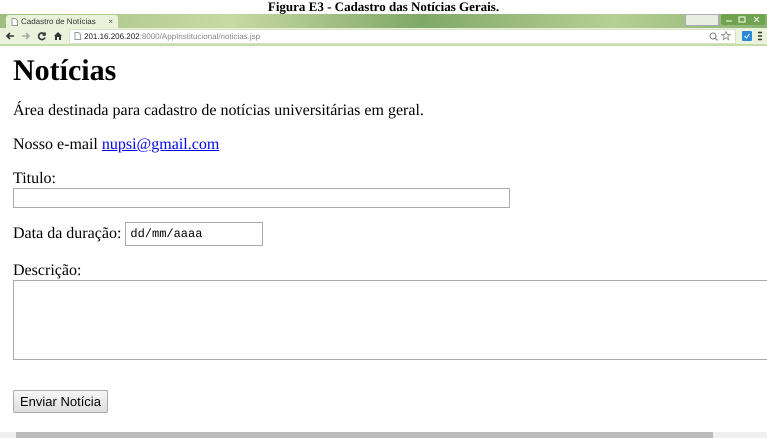 The height and width of the screenshot is (438, 767). I want to click on submit-button: Enviar Notícia, so click(60, 401).